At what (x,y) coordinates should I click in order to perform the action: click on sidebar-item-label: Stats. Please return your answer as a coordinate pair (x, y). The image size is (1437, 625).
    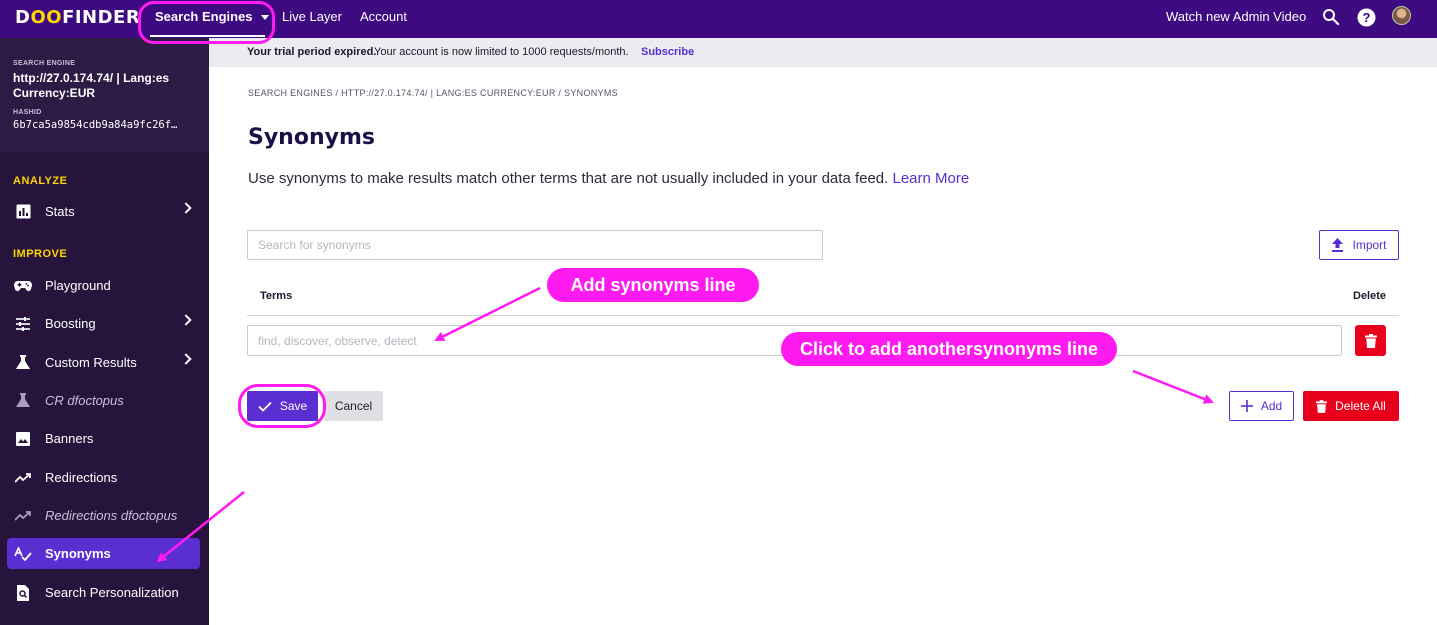
    Looking at the image, I should click on (60, 211).